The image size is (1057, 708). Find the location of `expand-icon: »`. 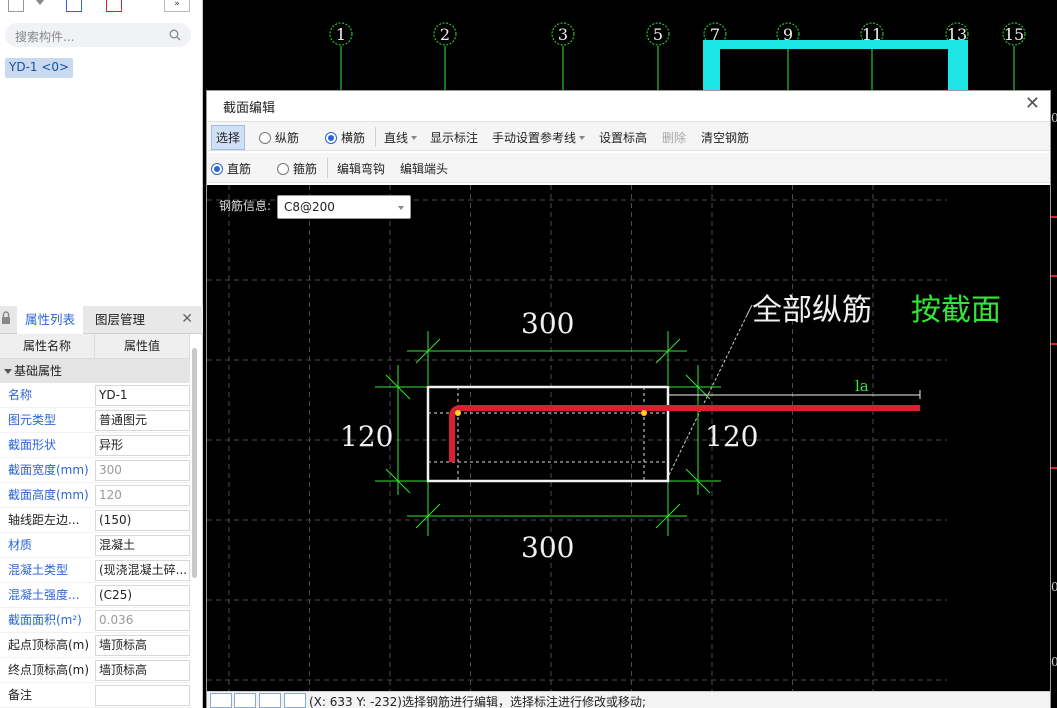

expand-icon: » is located at coordinates (177, 6).